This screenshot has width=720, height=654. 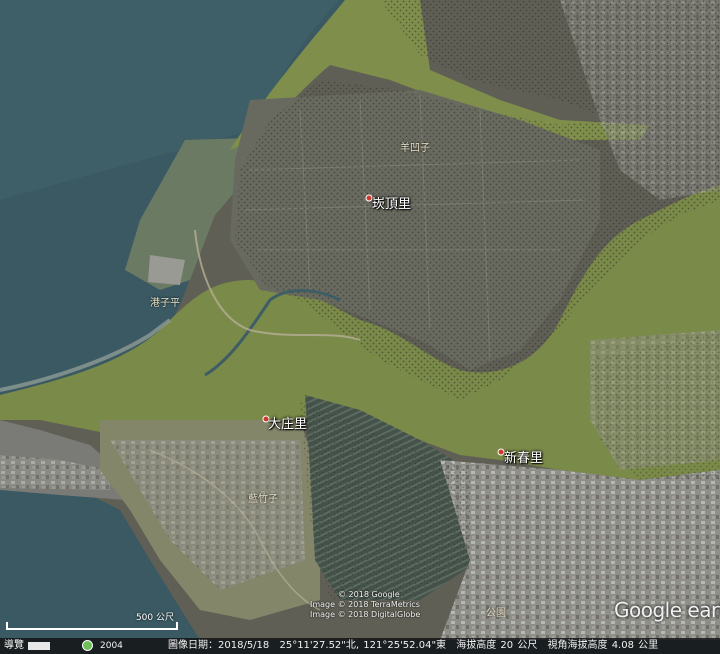 I want to click on scale-bar: 500 公尺, so click(x=92, y=622).